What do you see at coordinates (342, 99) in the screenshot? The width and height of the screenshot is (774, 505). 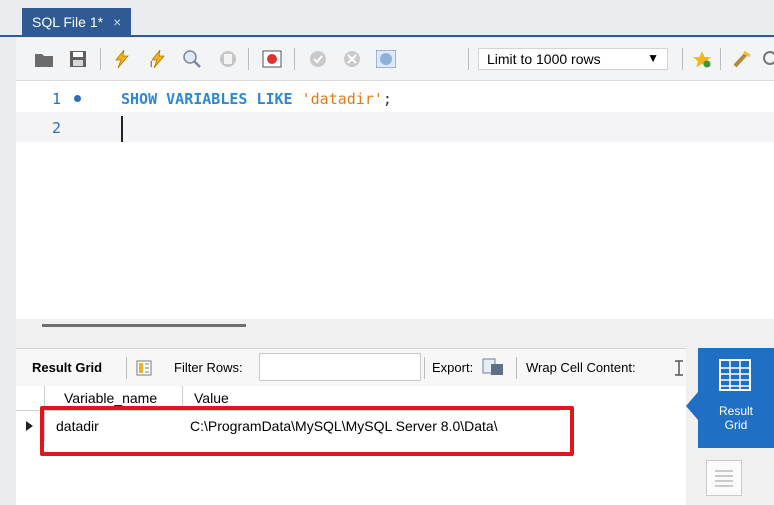 I see `sql-string: 'datadir'` at bounding box center [342, 99].